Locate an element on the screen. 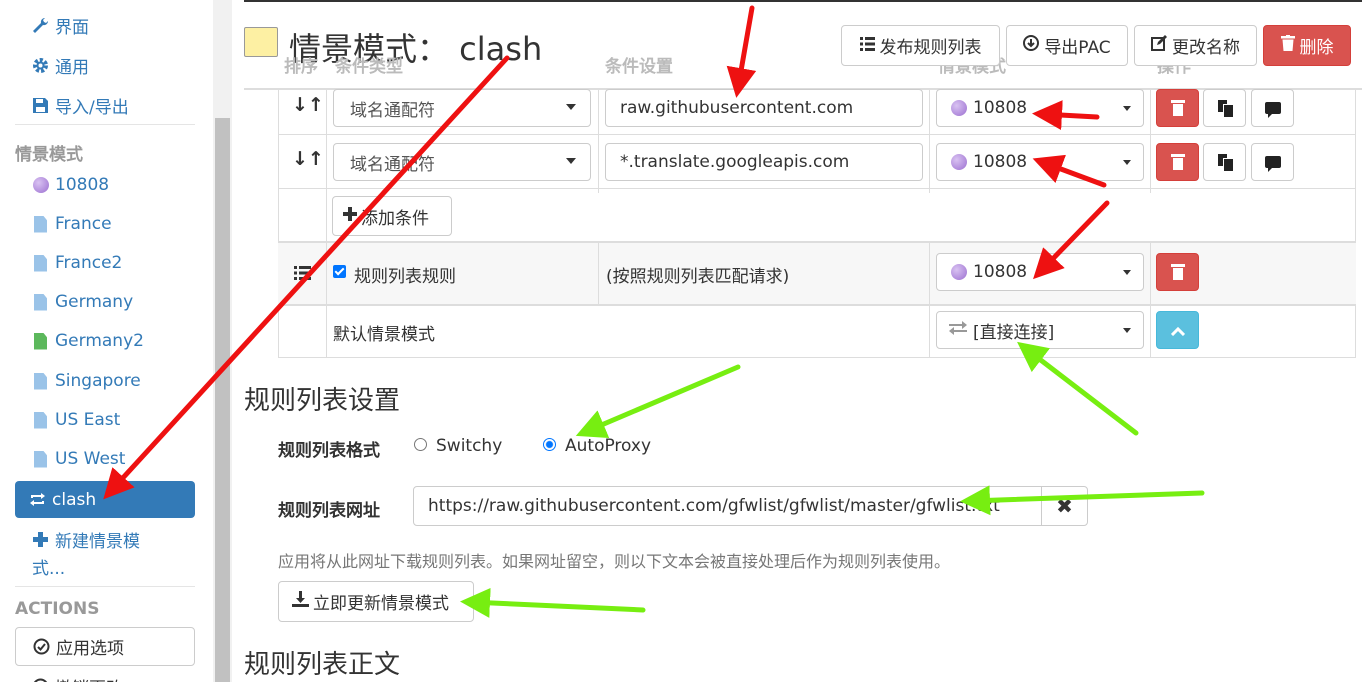  sidebar-item-general: 通用 is located at coordinates (60, 65).